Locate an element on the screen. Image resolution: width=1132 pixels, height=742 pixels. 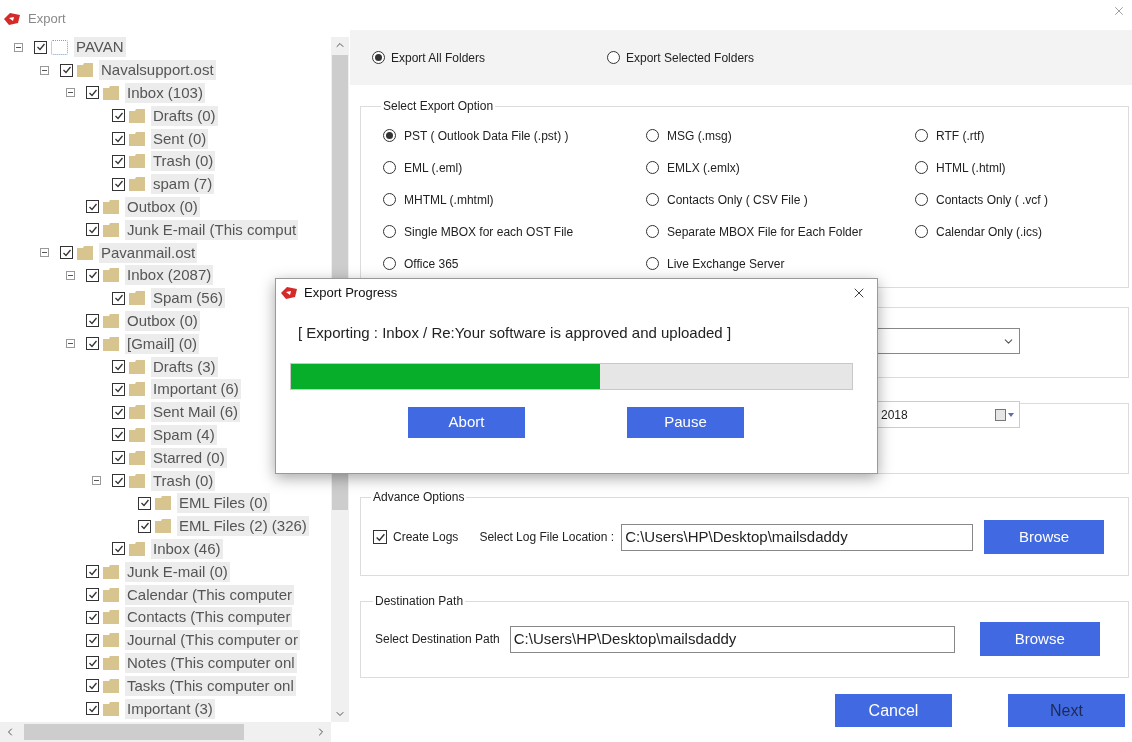
dialog-title: Export Progress is located at coordinates (351, 293).